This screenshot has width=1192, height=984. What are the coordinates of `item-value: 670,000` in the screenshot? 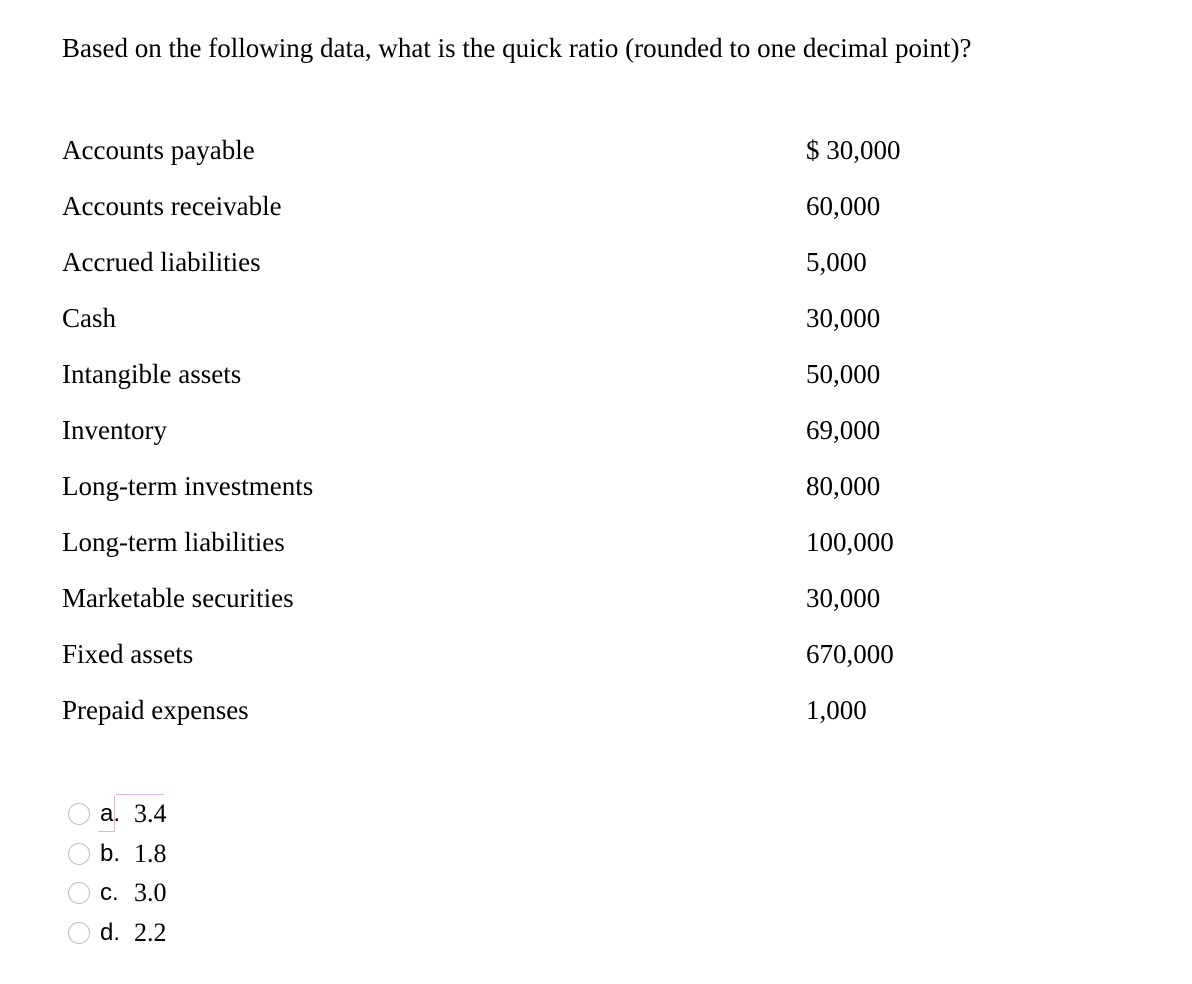 It's located at (850, 654).